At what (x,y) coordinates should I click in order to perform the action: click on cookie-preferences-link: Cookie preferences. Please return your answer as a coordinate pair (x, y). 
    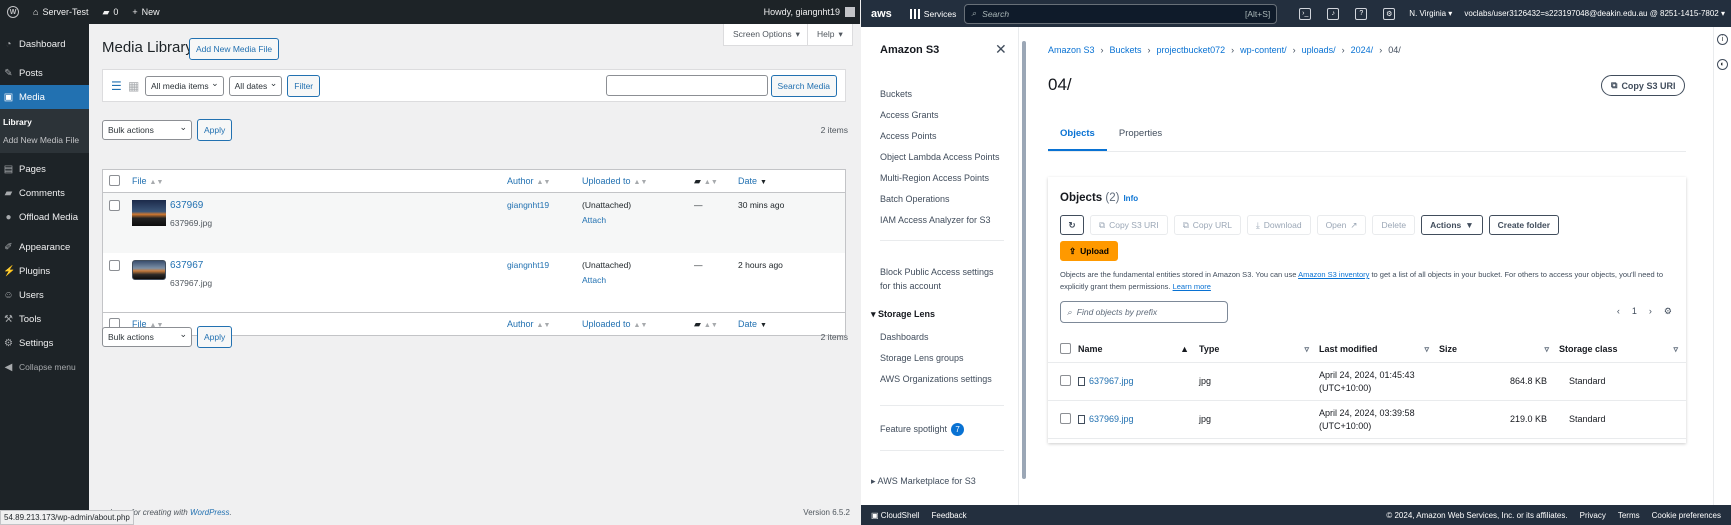
    Looking at the image, I should click on (1686, 515).